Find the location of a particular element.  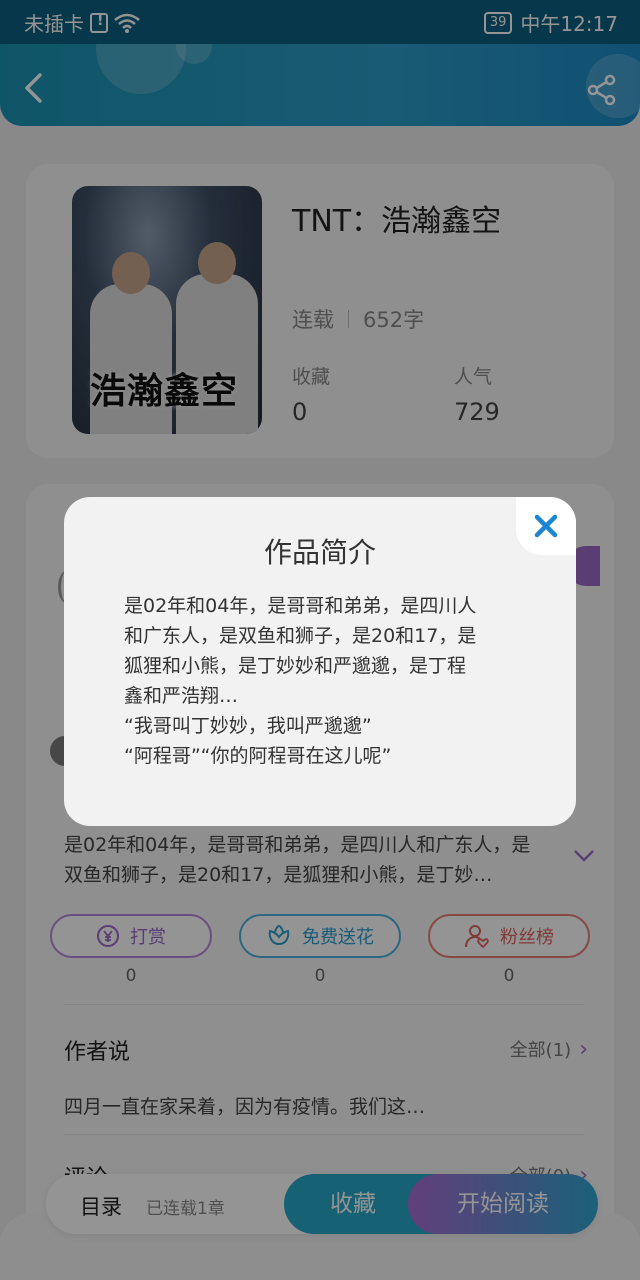

modal-line: 和广东人，是双鱼和狮子，是20和17，是 is located at coordinates (300, 636).